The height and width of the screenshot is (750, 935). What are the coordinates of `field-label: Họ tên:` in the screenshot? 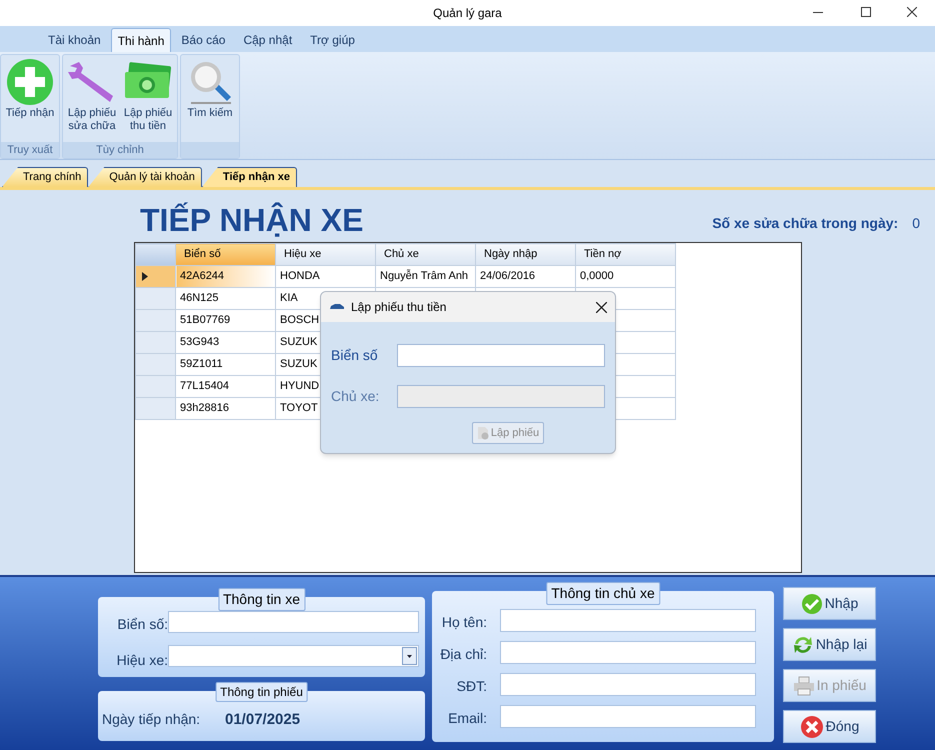 It's located at (464, 622).